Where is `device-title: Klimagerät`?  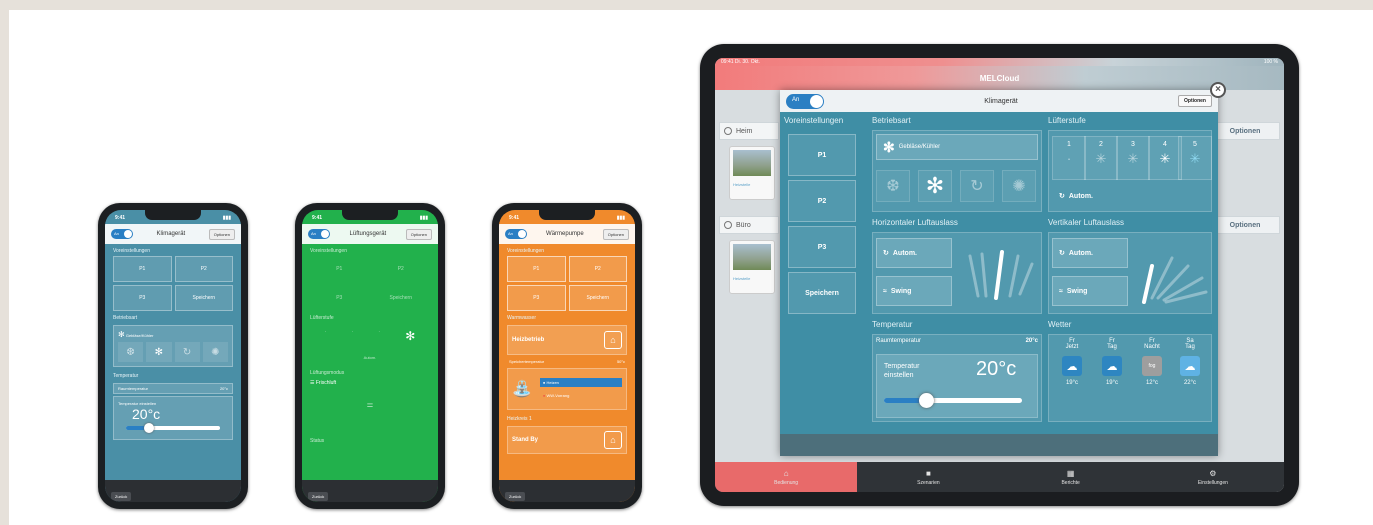 device-title: Klimagerät is located at coordinates (171, 234).